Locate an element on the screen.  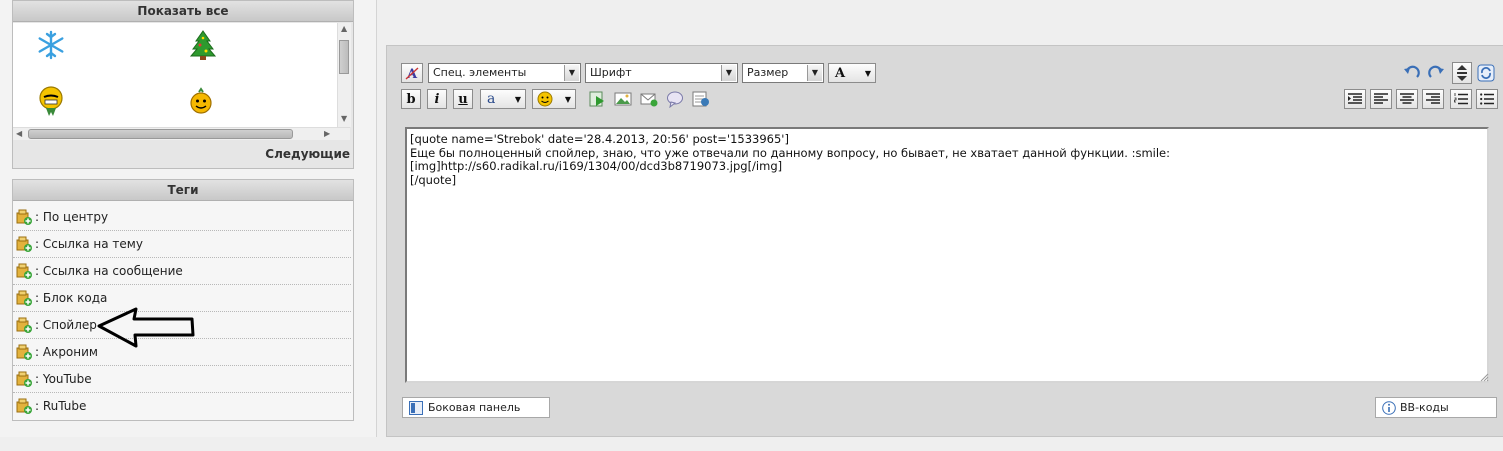
info-icon is located at coordinates (1389, 407).